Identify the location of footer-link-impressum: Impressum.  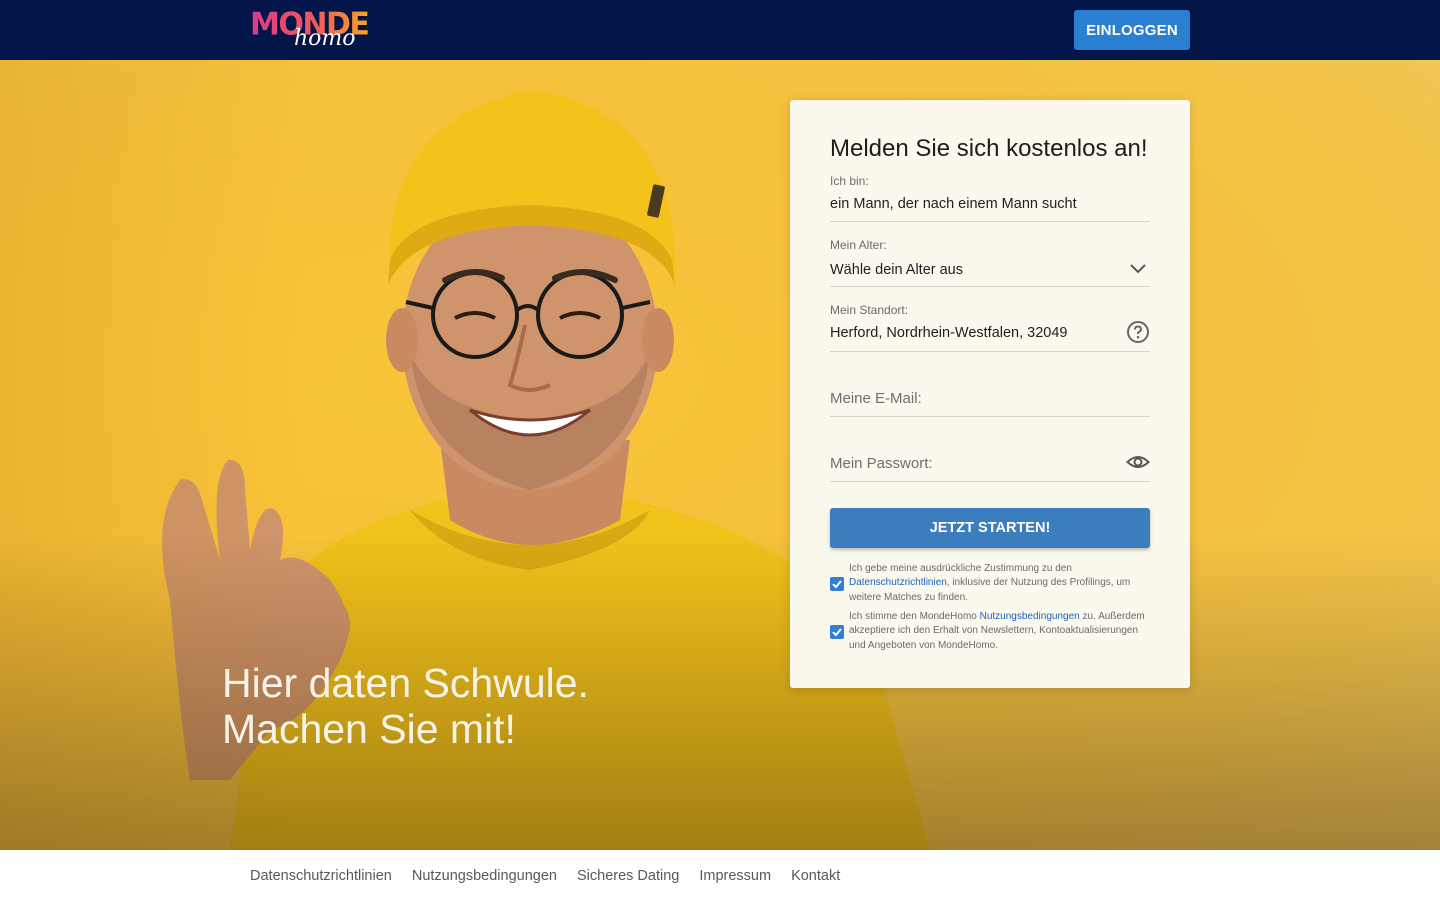
(735, 876).